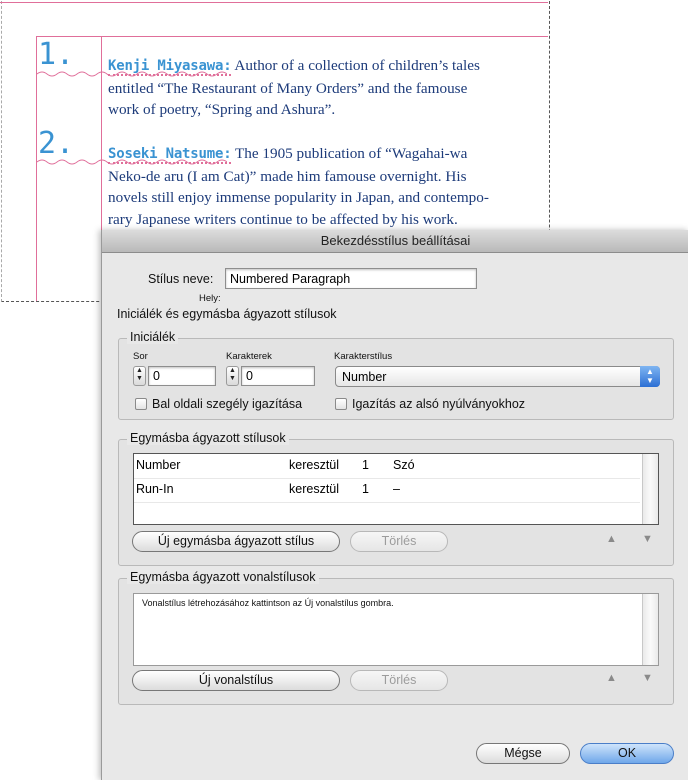 Image resolution: width=688 pixels, height=780 pixels. Describe the element at coordinates (341, 404) in the screenshot. I see `scale-descenders-checkbox` at that location.